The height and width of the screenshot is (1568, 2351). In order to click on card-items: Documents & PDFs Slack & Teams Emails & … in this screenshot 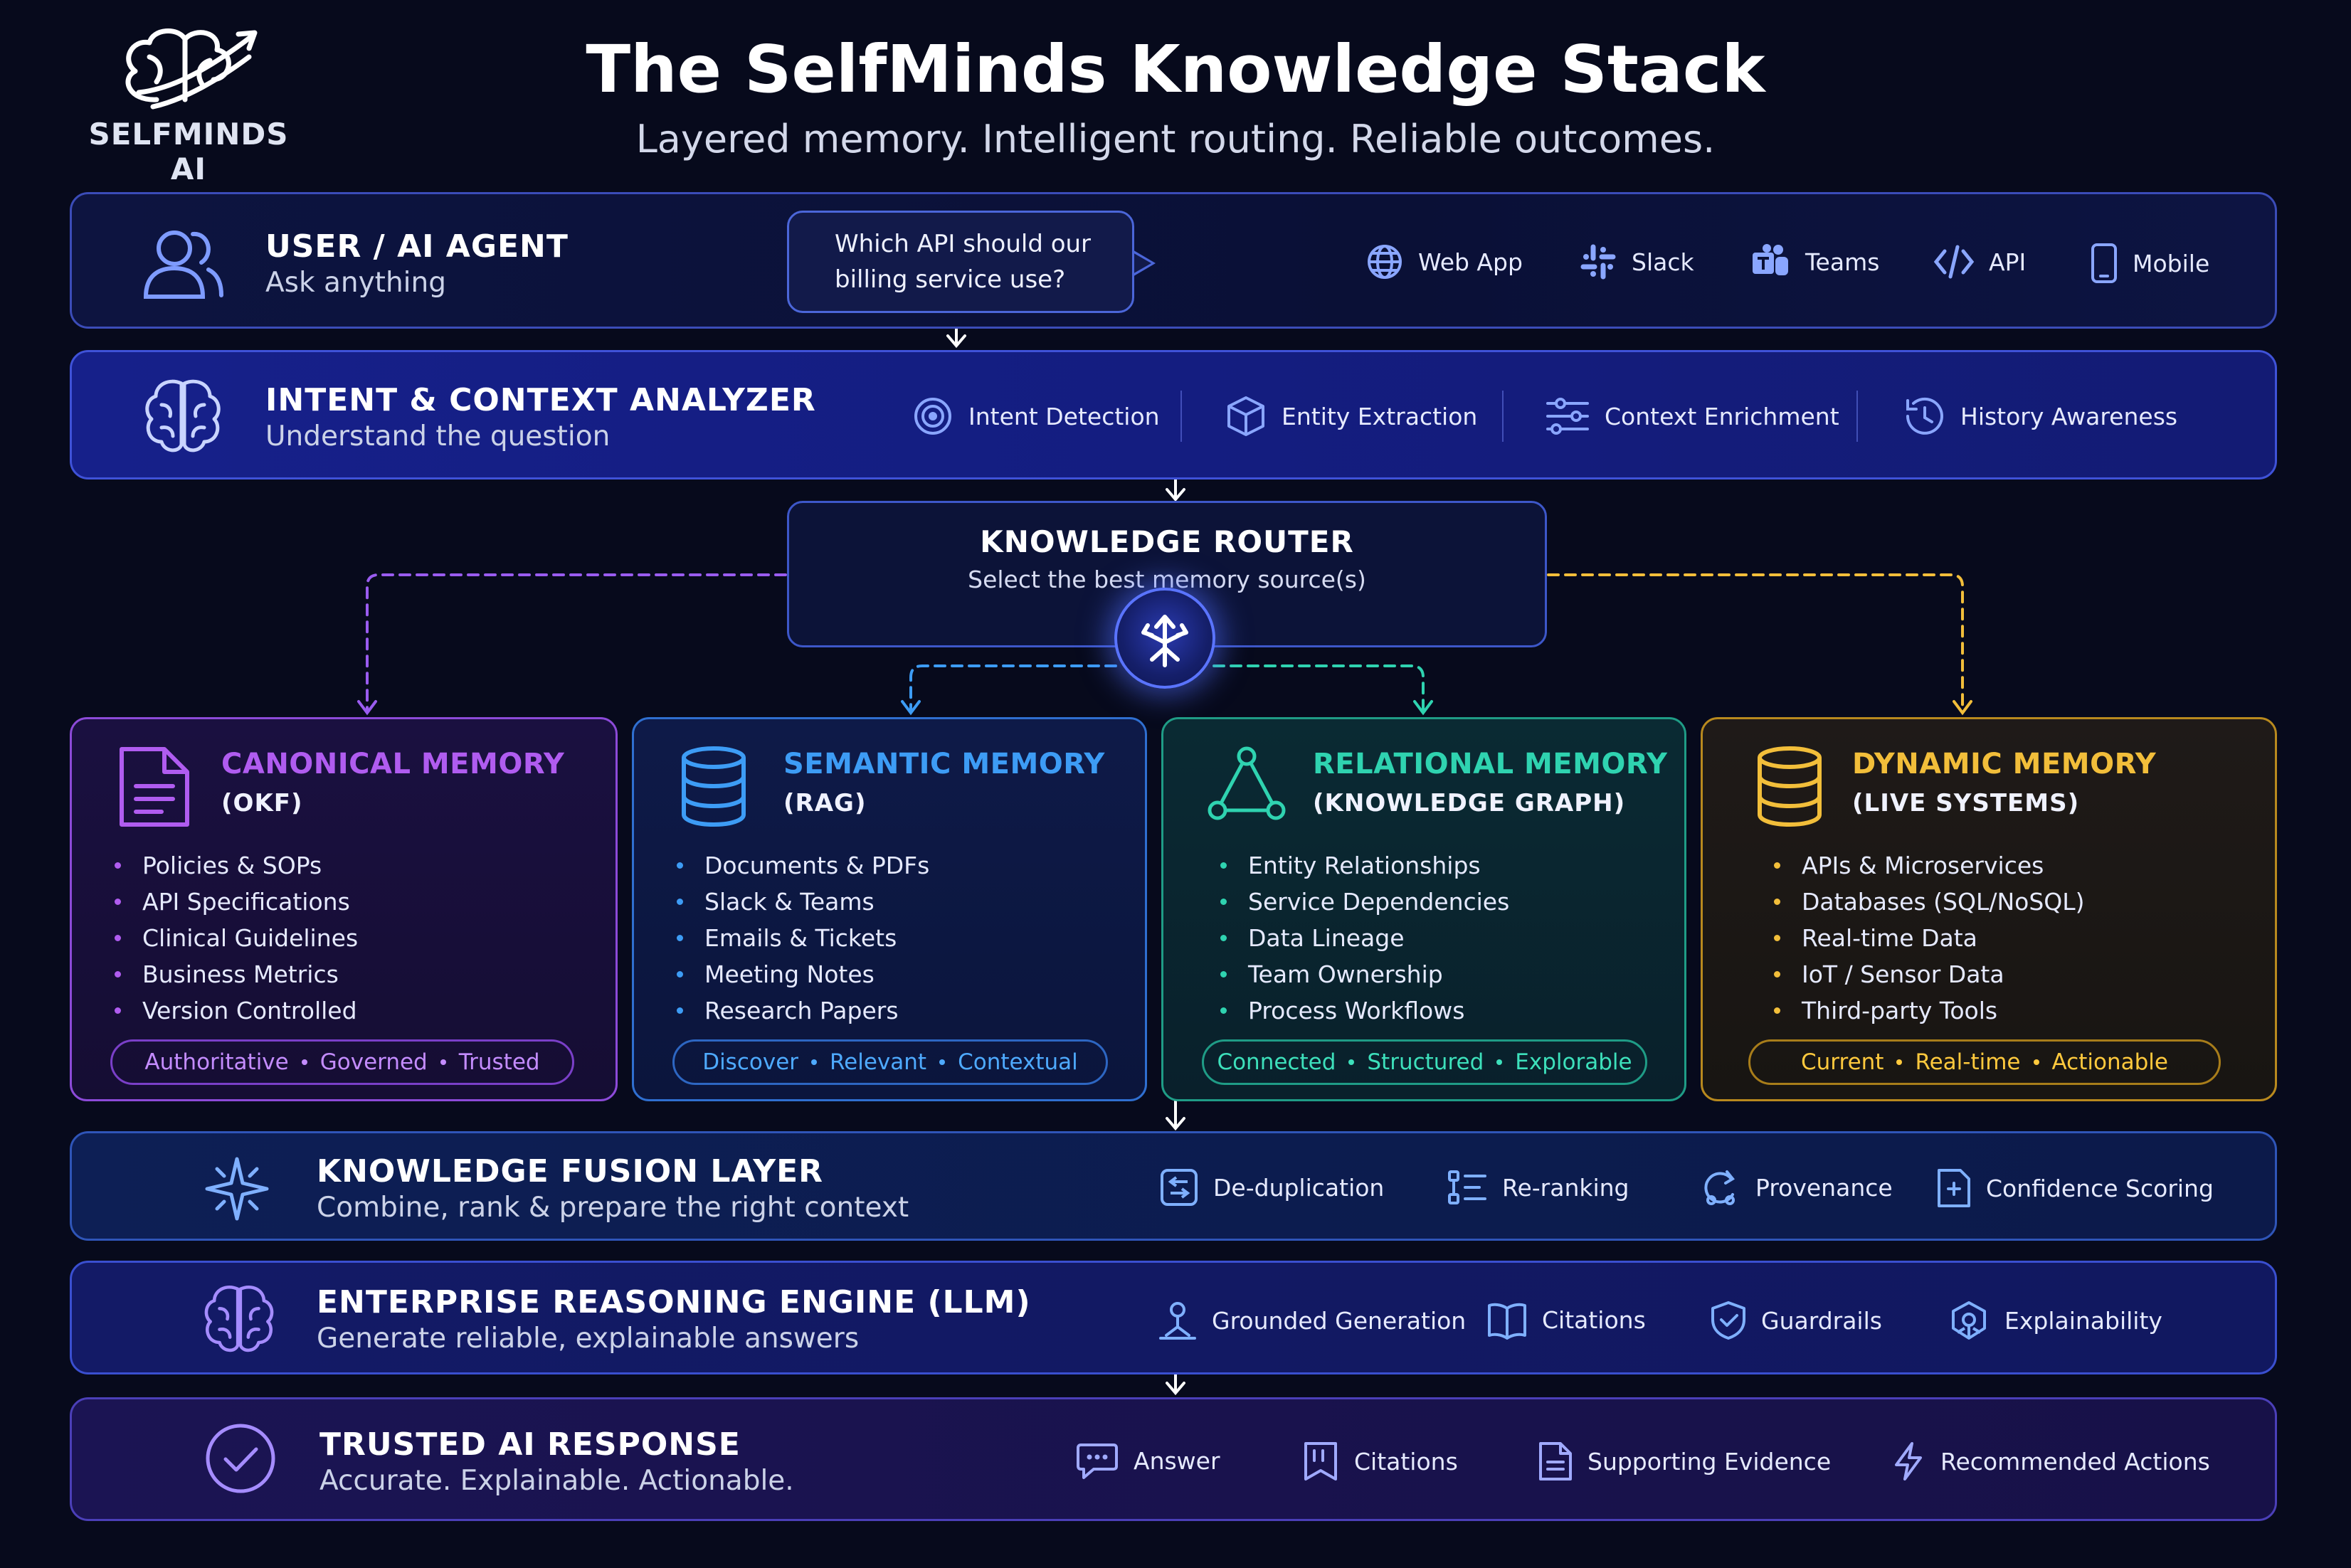, I will do `click(803, 938)`.